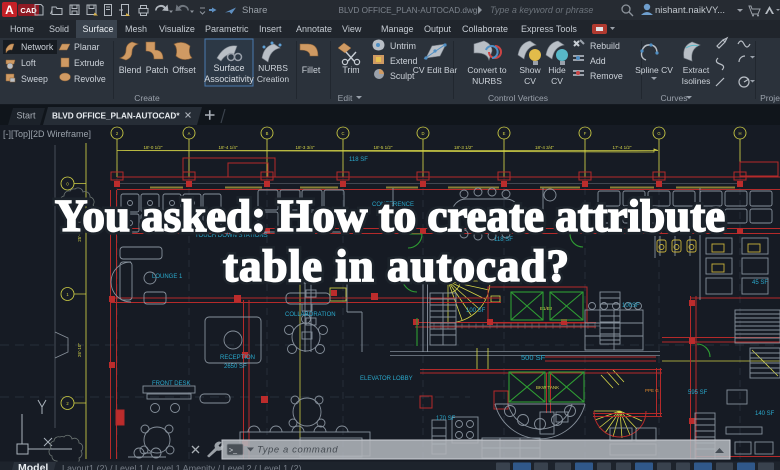  What do you see at coordinates (227, 29) in the screenshot?
I see `svg-text: Parametric` at bounding box center [227, 29].